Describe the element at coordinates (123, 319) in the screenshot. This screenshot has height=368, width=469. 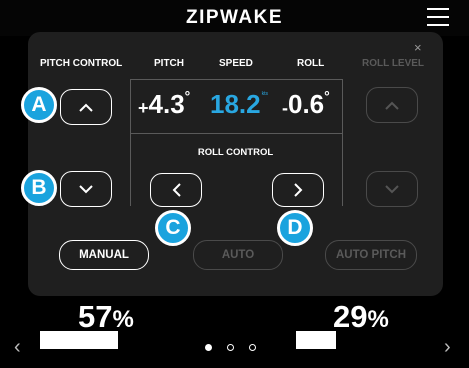
I see `left-interceptor-unit: %` at that location.